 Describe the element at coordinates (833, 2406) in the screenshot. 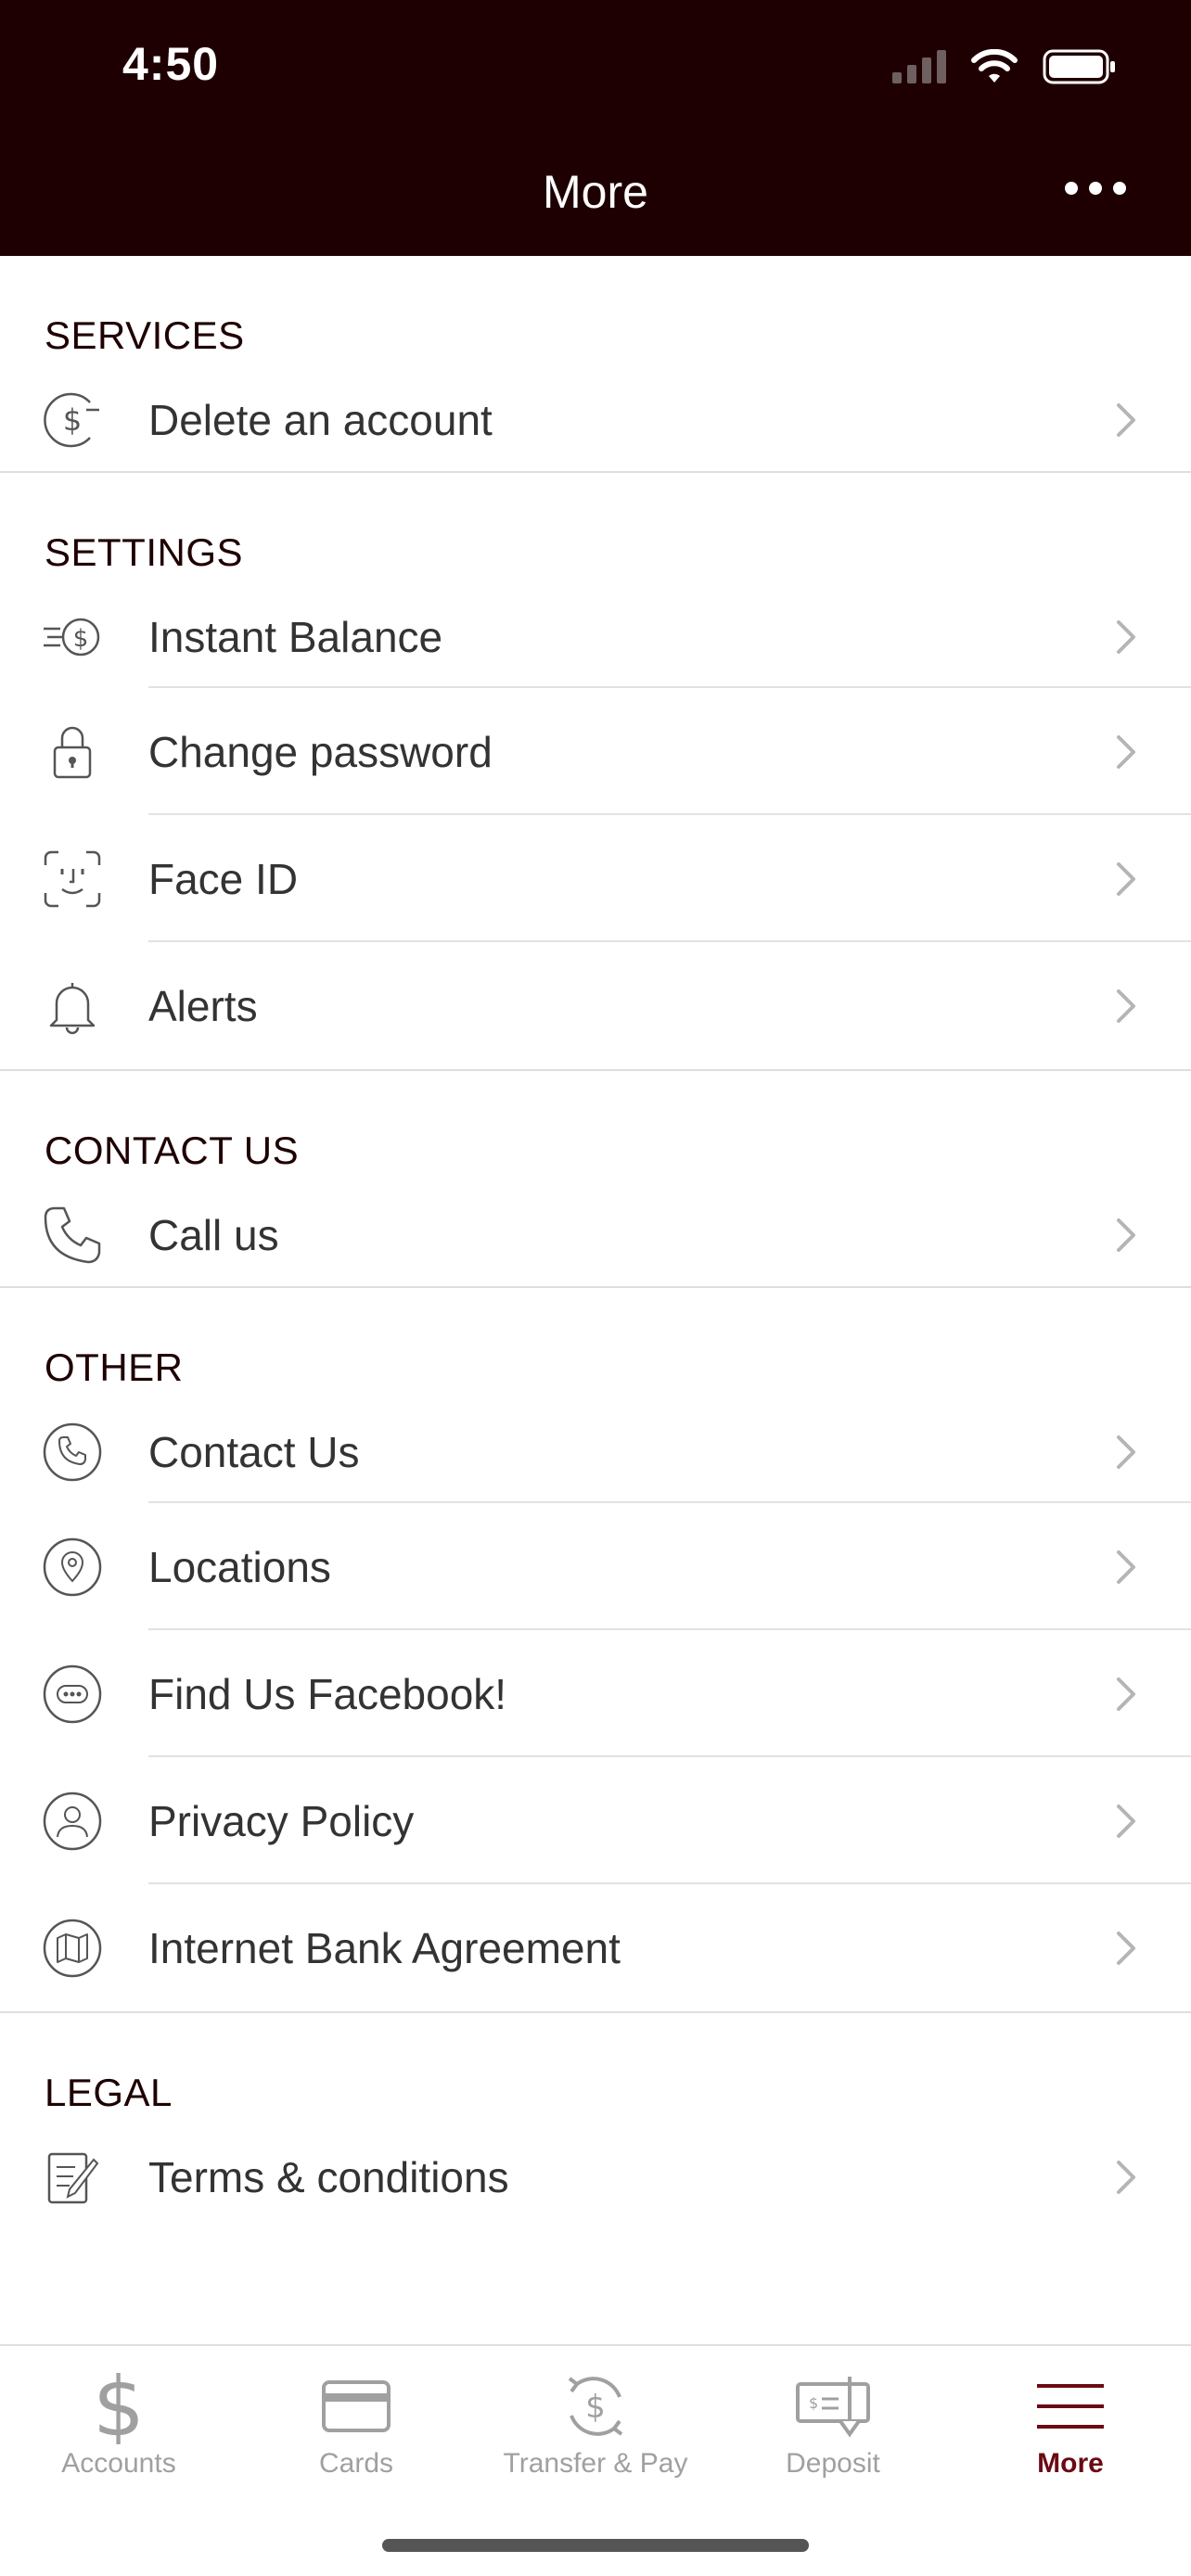

I see `check-deposit-icon: $` at that location.